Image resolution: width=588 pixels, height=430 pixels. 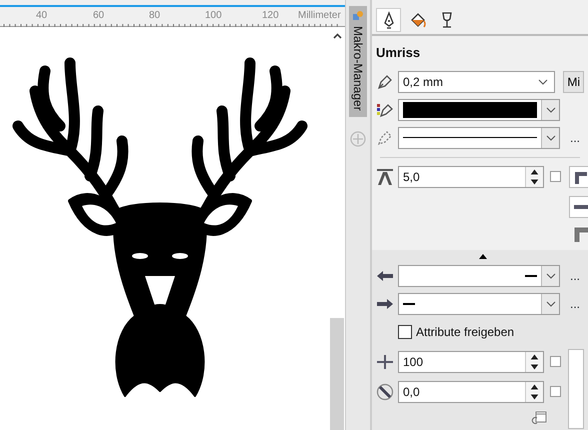 I want to click on line-cap-icon, so click(x=580, y=206).